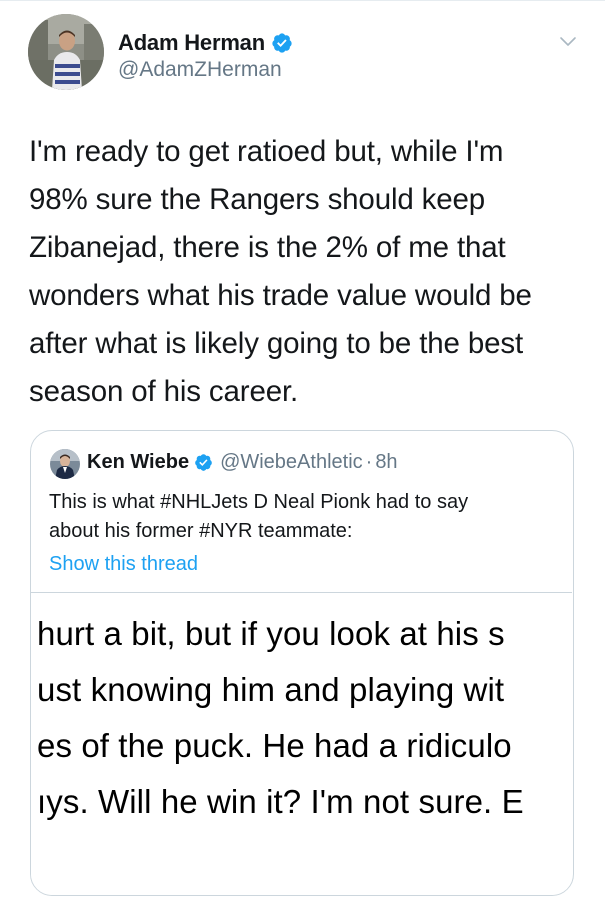  What do you see at coordinates (200, 70) in the screenshot?
I see `author-handle: @AdamZHerman` at bounding box center [200, 70].